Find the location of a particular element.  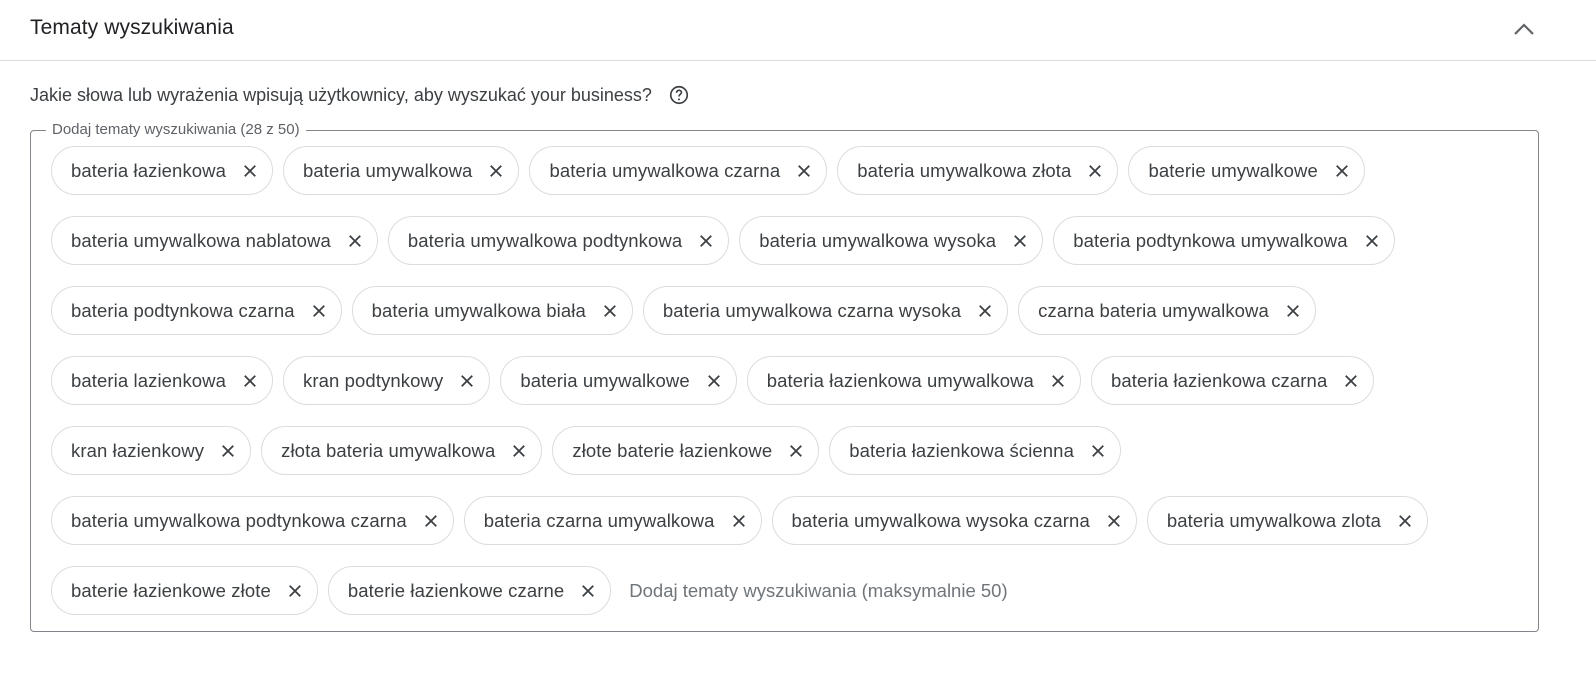

topic-chip-label: bateria umywalkowa złota is located at coordinates (964, 170).